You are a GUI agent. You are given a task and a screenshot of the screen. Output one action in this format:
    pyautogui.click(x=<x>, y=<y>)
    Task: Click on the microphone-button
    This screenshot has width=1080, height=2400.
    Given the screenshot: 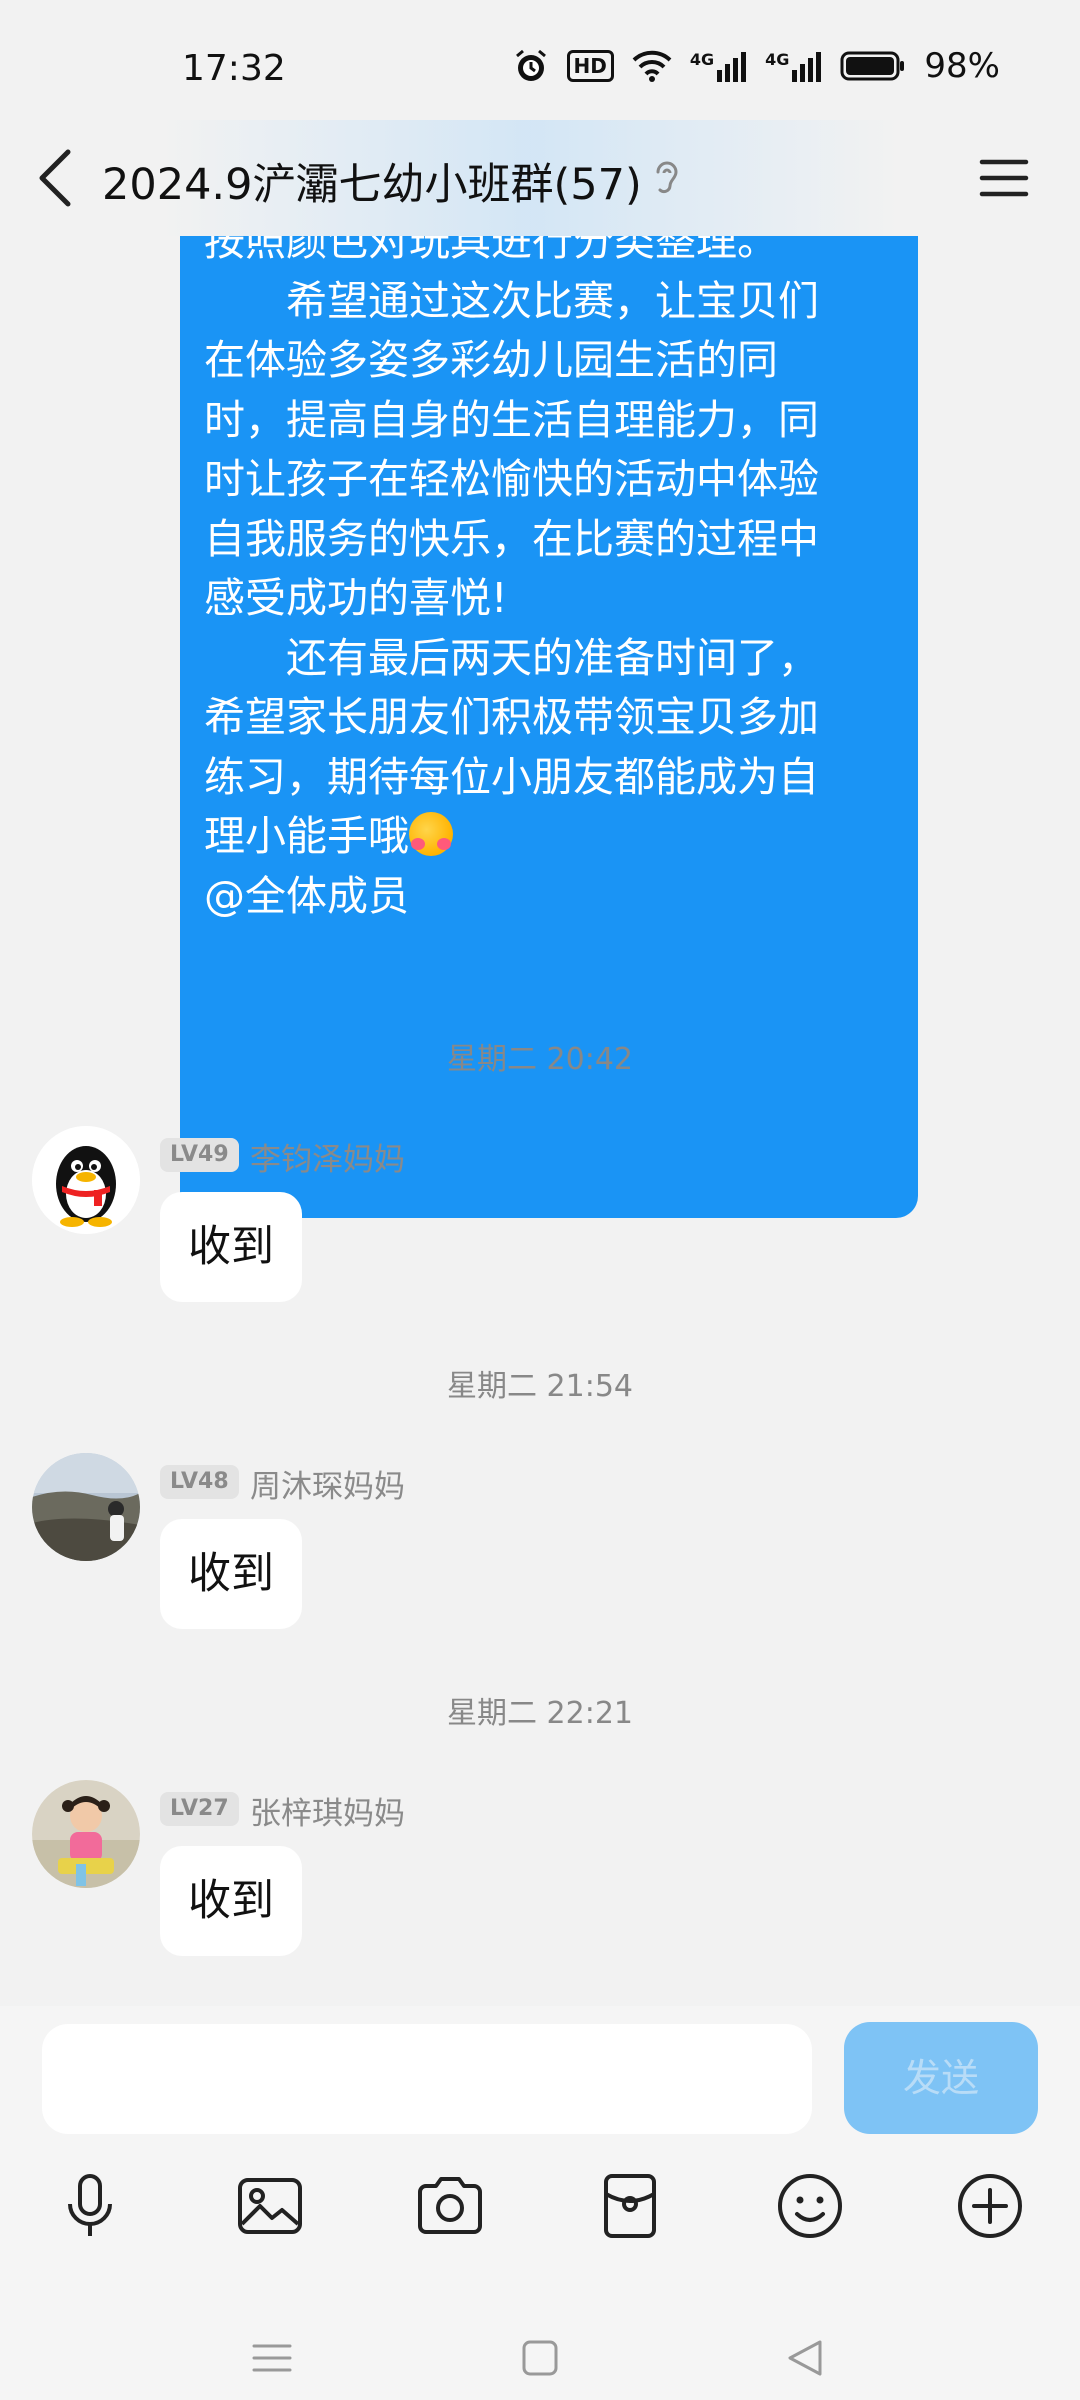 What is the action you would take?
    pyautogui.click(x=90, y=2206)
    